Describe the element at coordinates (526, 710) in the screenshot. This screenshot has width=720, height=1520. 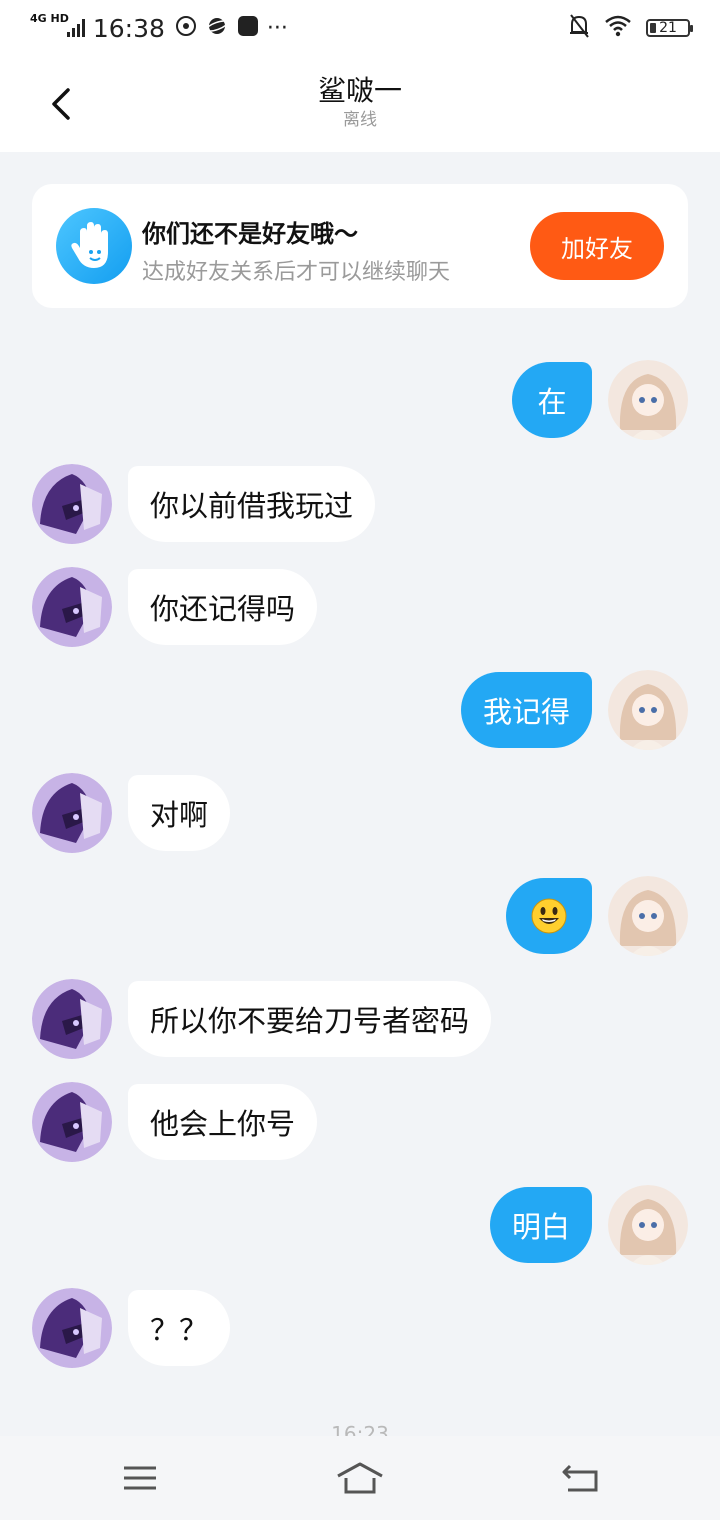
I see `message-bubble: 我记得` at that location.